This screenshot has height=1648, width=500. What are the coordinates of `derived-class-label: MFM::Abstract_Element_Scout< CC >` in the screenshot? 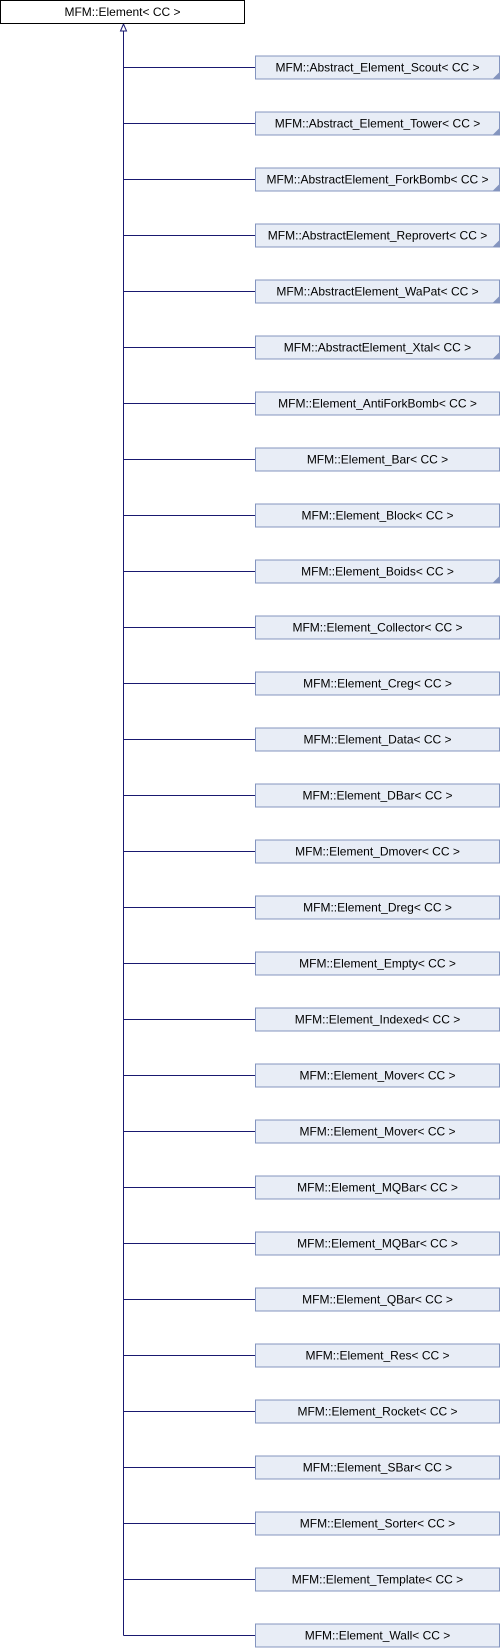 It's located at (377, 68).